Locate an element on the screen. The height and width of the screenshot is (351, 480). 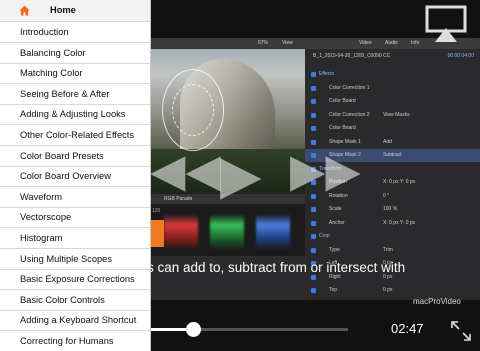
inspector-row-value: 0 ° is located at coordinates (386, 195).